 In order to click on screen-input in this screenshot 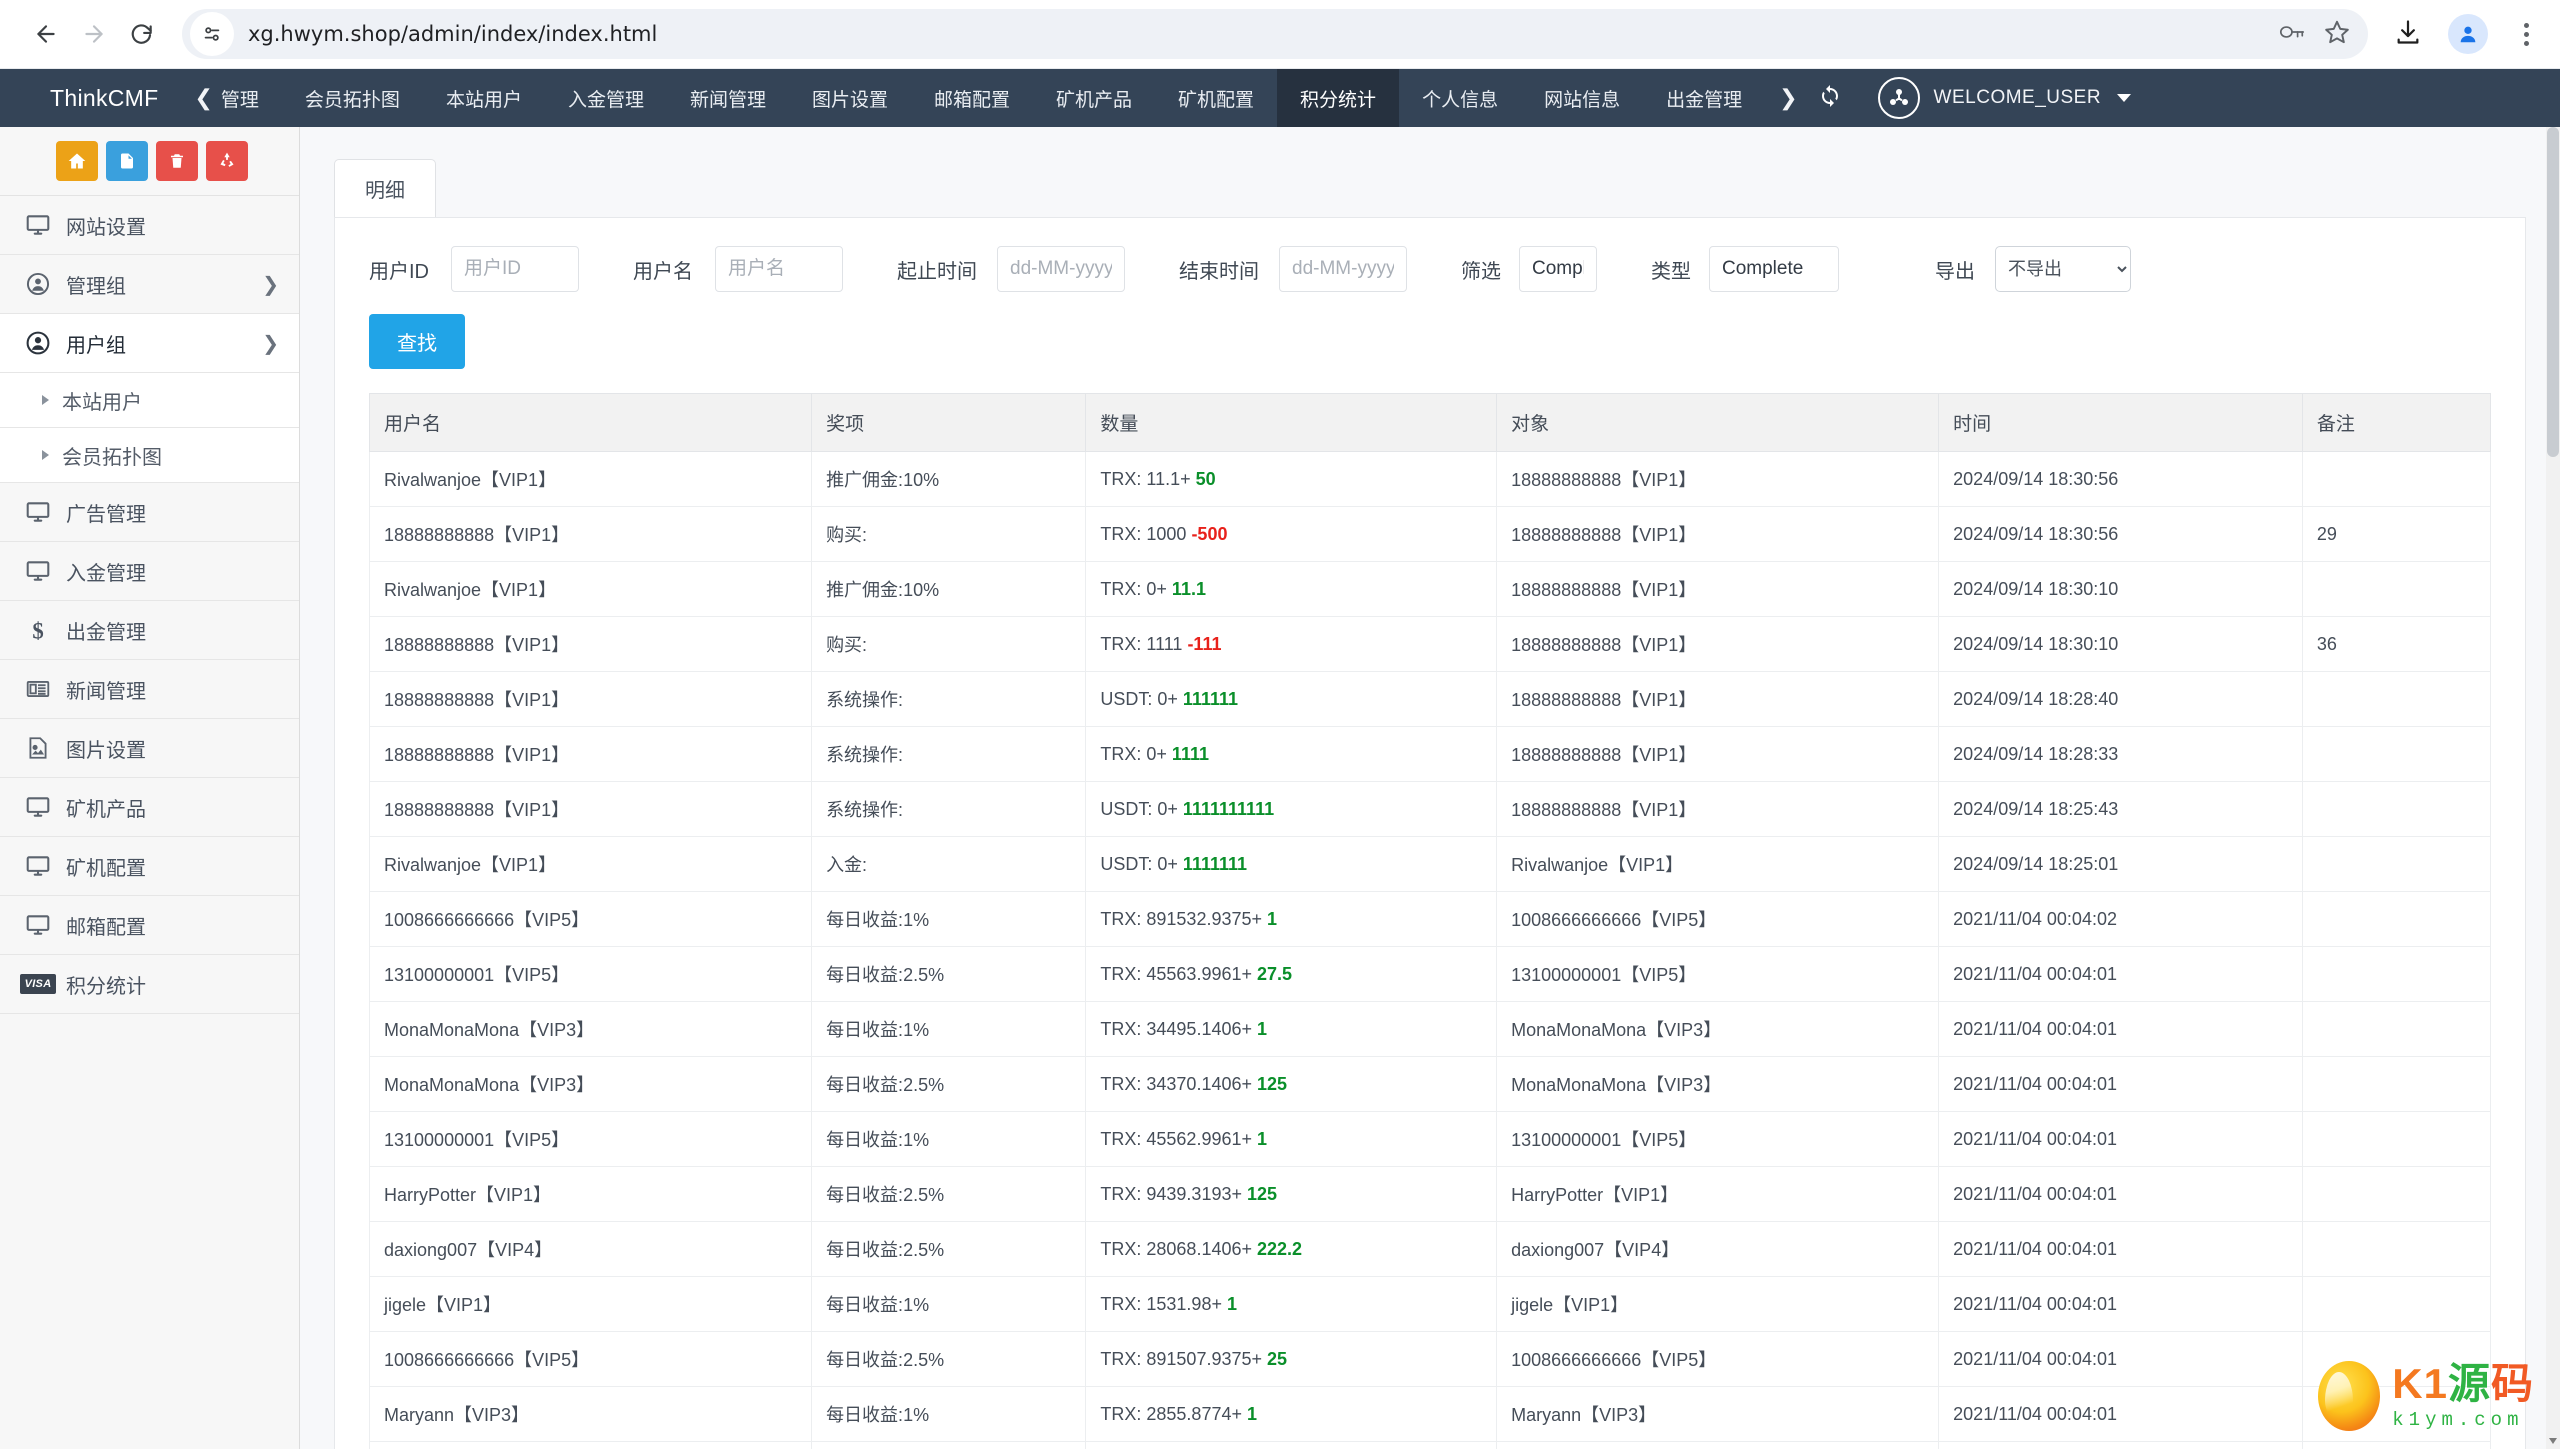, I will do `click(1558, 269)`.